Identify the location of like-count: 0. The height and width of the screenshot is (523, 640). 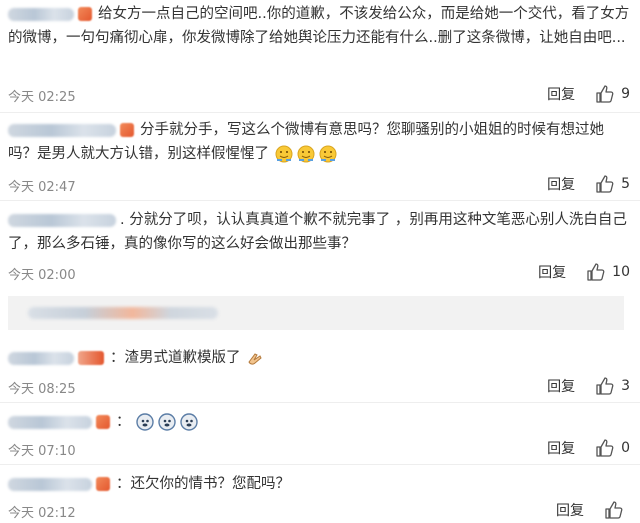
(625, 448).